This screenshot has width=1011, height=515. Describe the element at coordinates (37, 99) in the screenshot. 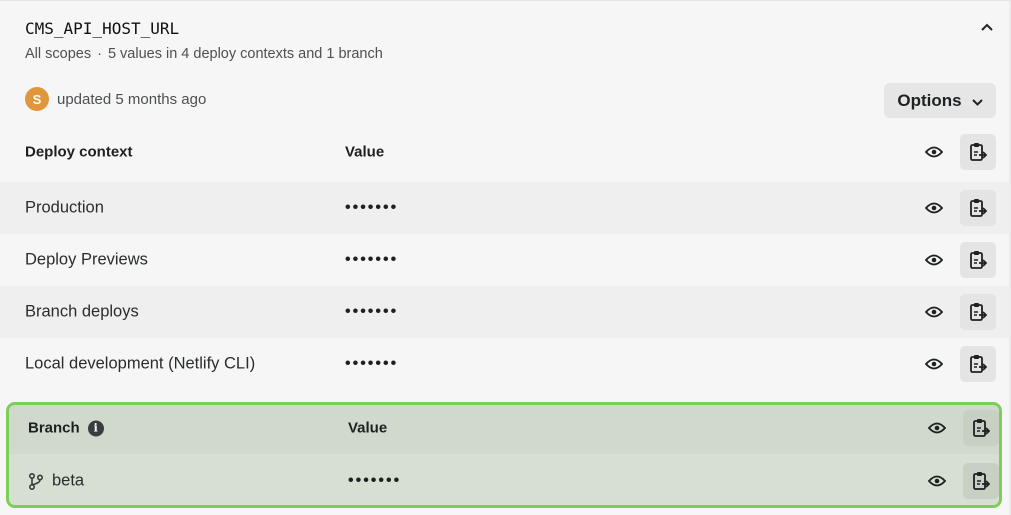

I see `avatar: S` at that location.